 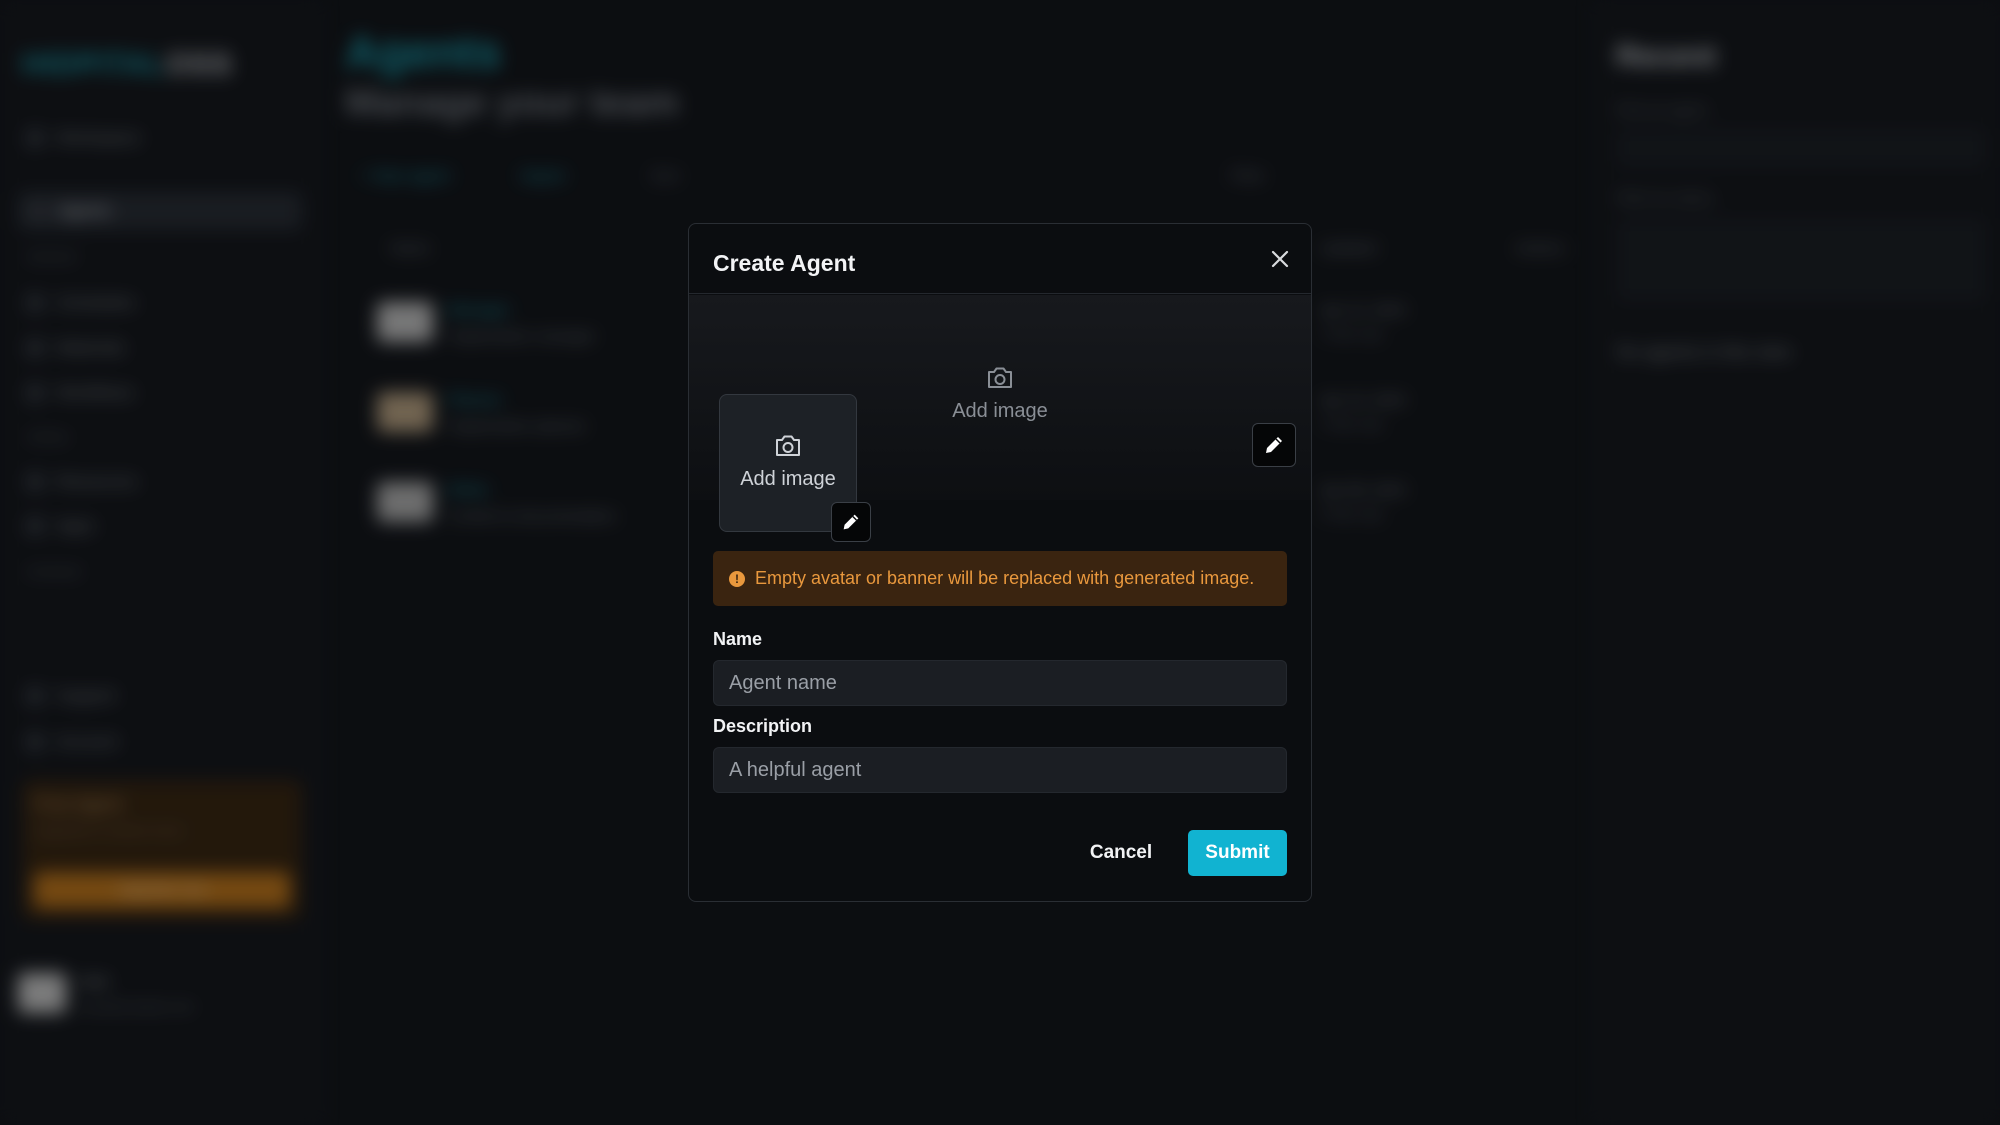 I want to click on close-icon, so click(x=1280, y=259).